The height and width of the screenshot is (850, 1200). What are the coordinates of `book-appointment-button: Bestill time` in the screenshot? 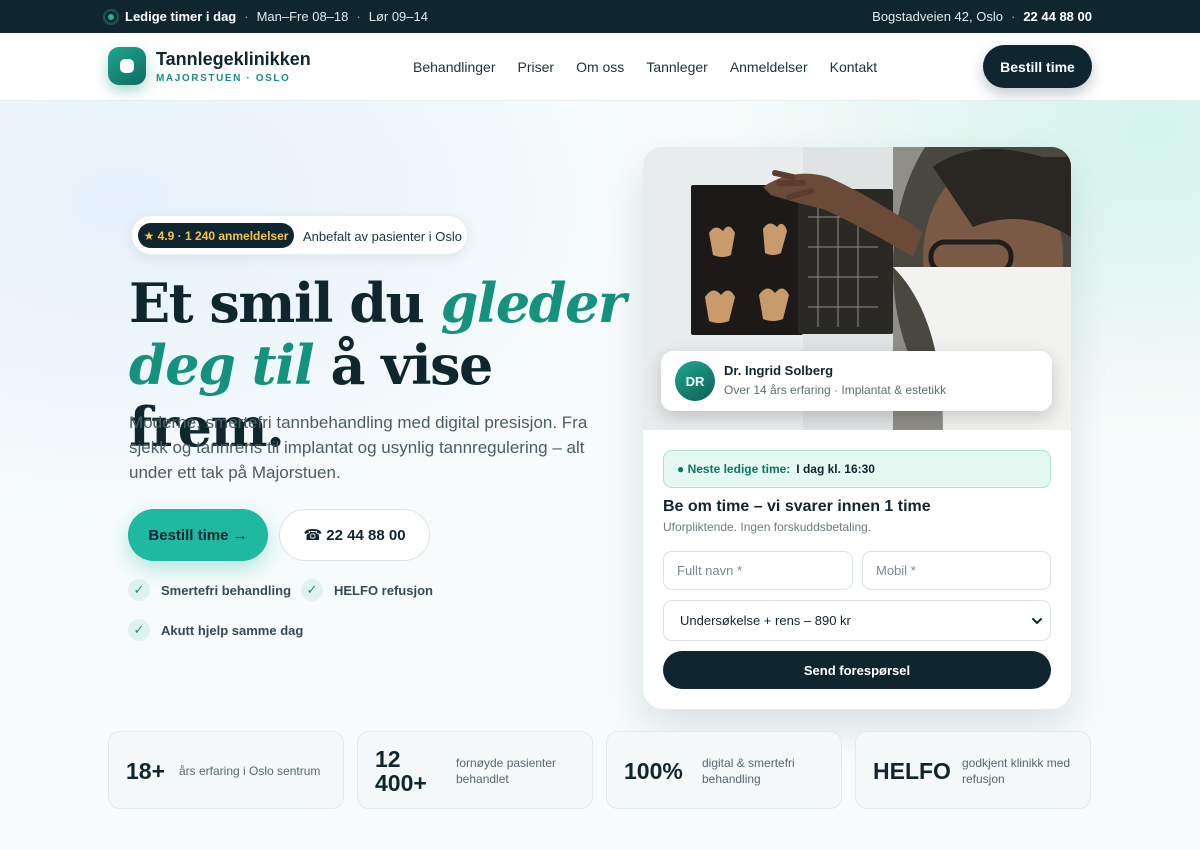 It's located at (1037, 66).